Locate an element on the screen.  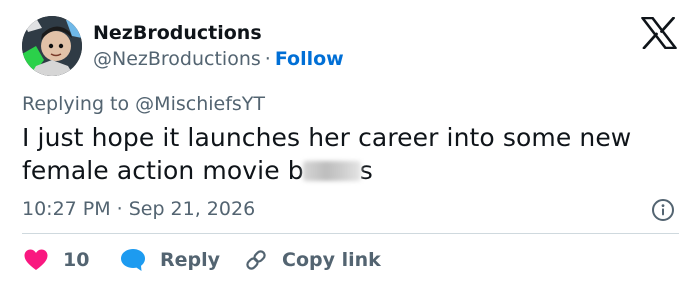
censor-blur is located at coordinates (331, 171).